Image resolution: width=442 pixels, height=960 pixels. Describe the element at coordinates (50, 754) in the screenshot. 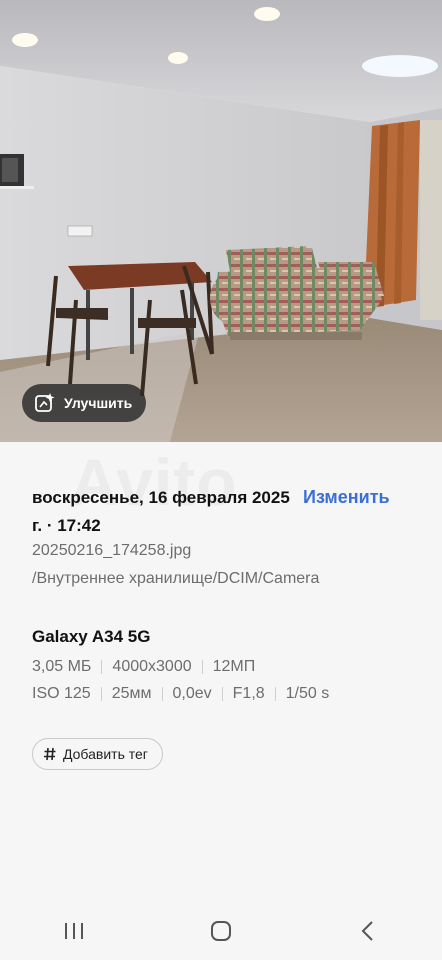

I see `hash-icon` at that location.